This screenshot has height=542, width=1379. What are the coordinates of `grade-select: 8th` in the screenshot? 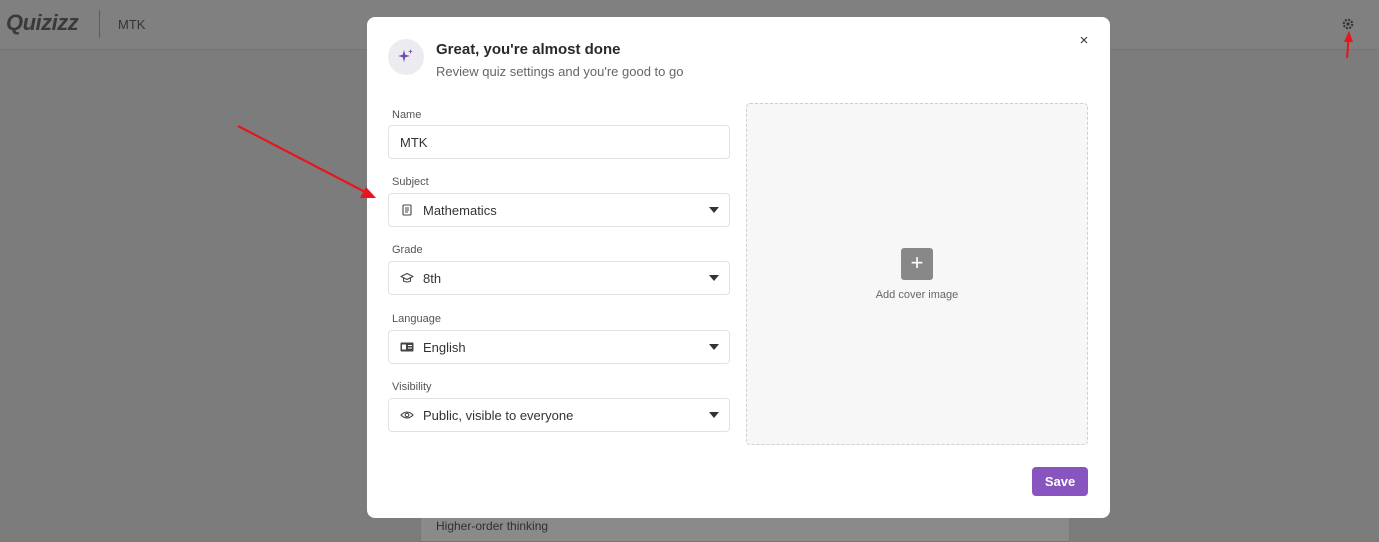 It's located at (559, 278).